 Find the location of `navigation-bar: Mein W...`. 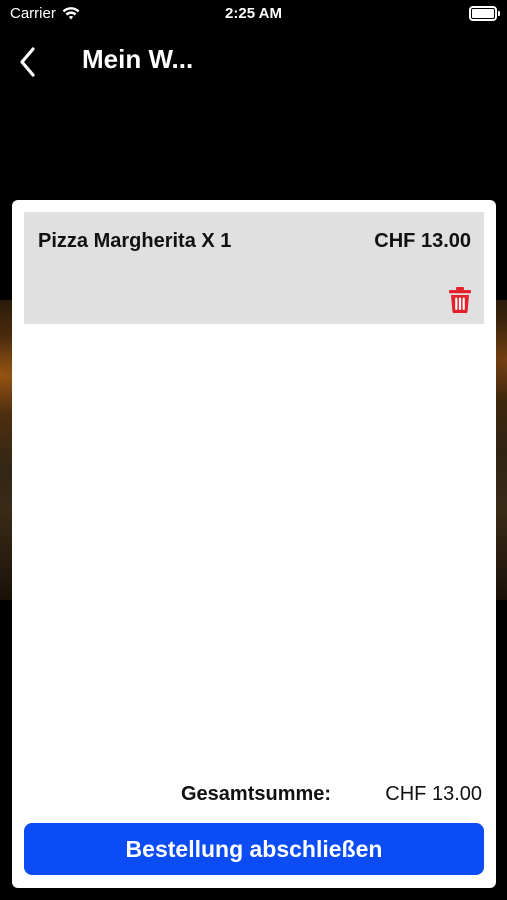

navigation-bar: Mein W... is located at coordinates (253, 60).